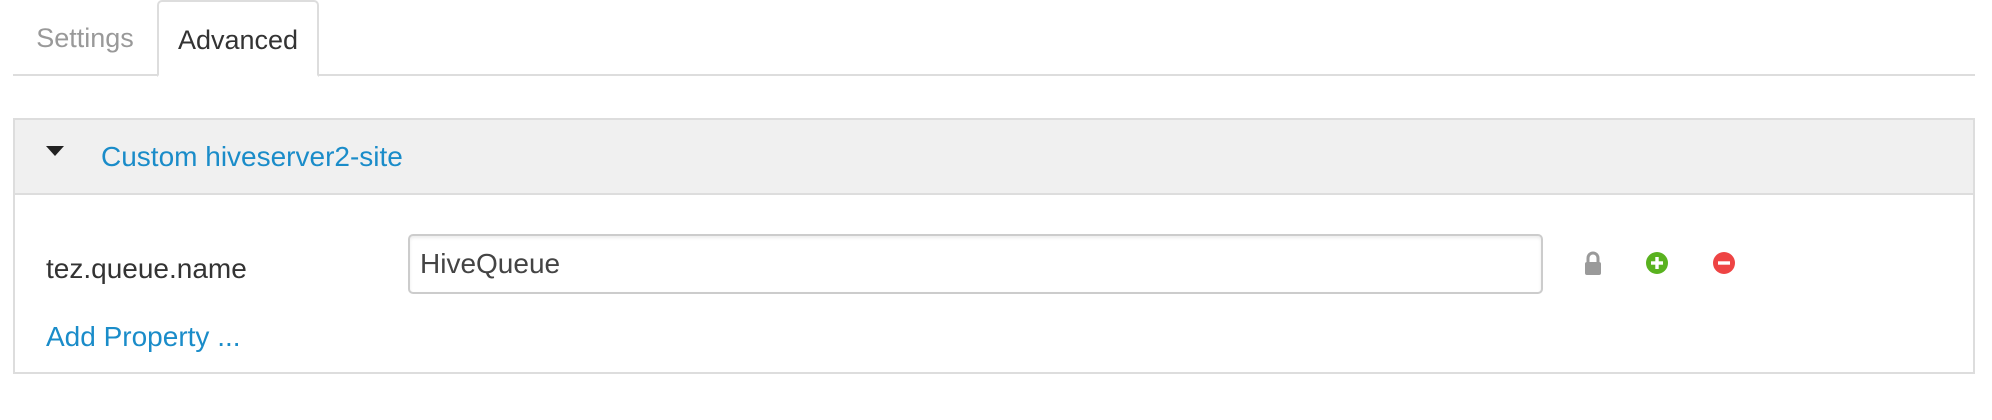 Image resolution: width=1992 pixels, height=420 pixels. What do you see at coordinates (55, 151) in the screenshot?
I see `caret-down-icon` at bounding box center [55, 151].